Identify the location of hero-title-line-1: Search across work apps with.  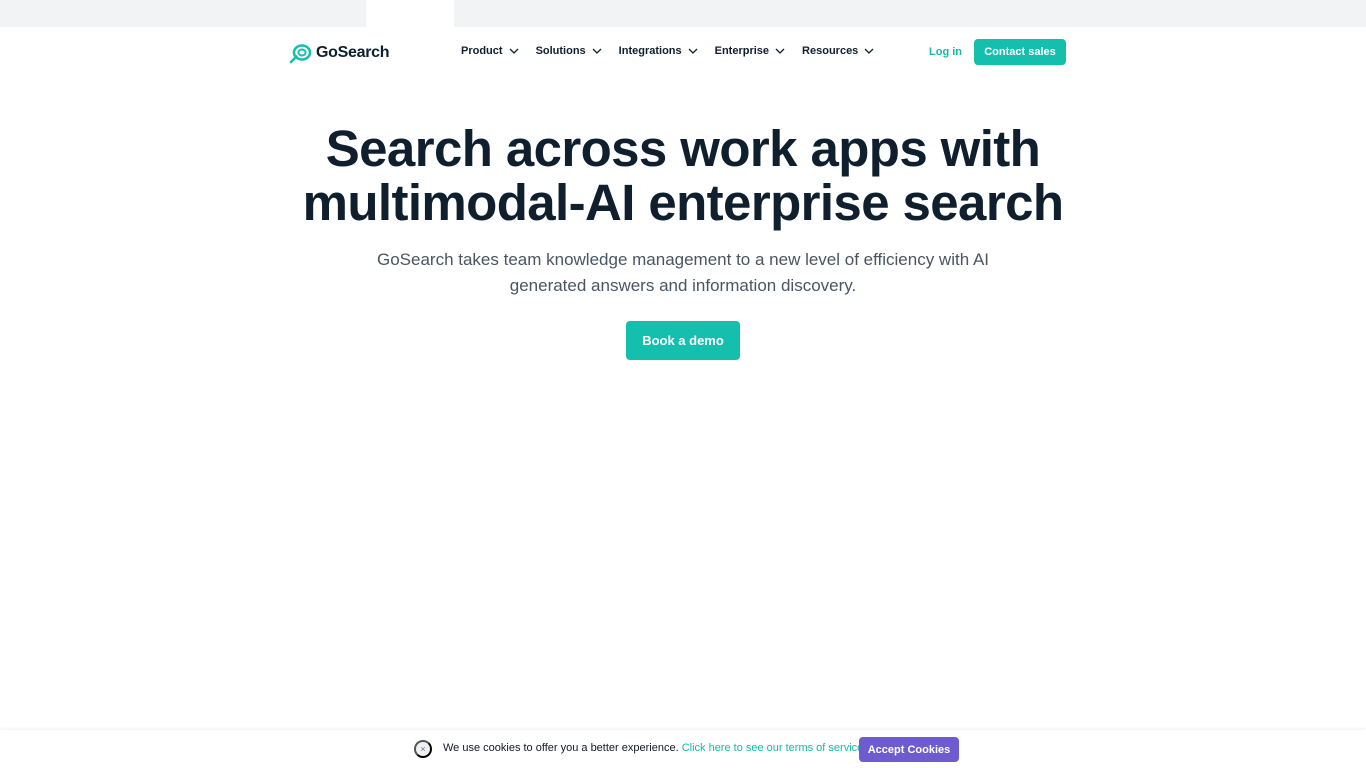
(683, 148).